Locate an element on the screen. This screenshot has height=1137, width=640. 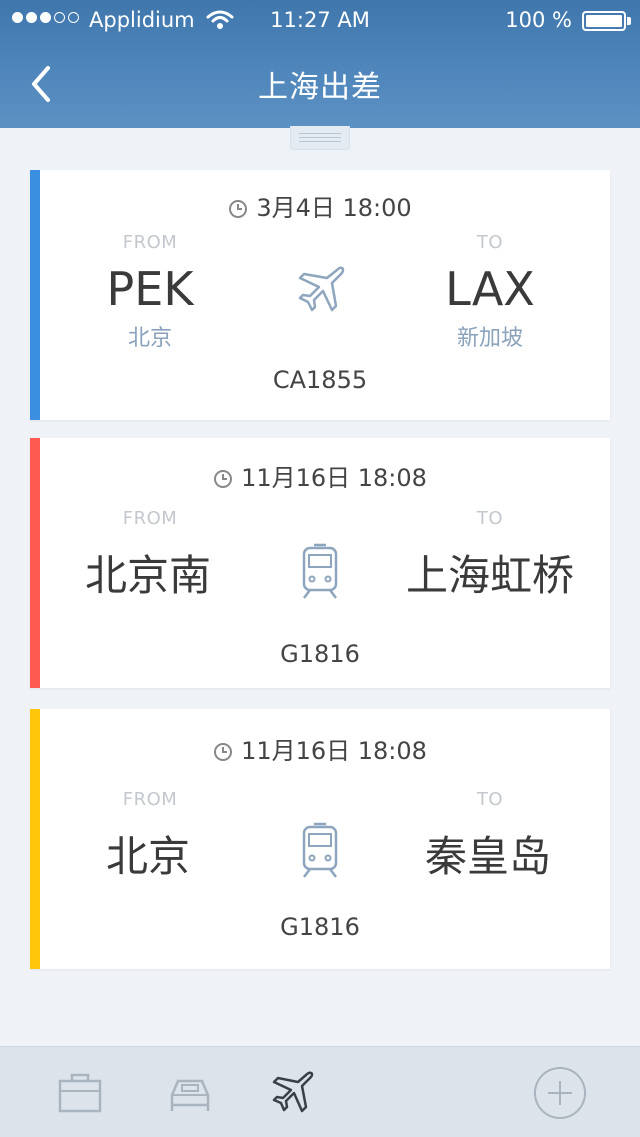
bed-icon is located at coordinates (190, 1093).